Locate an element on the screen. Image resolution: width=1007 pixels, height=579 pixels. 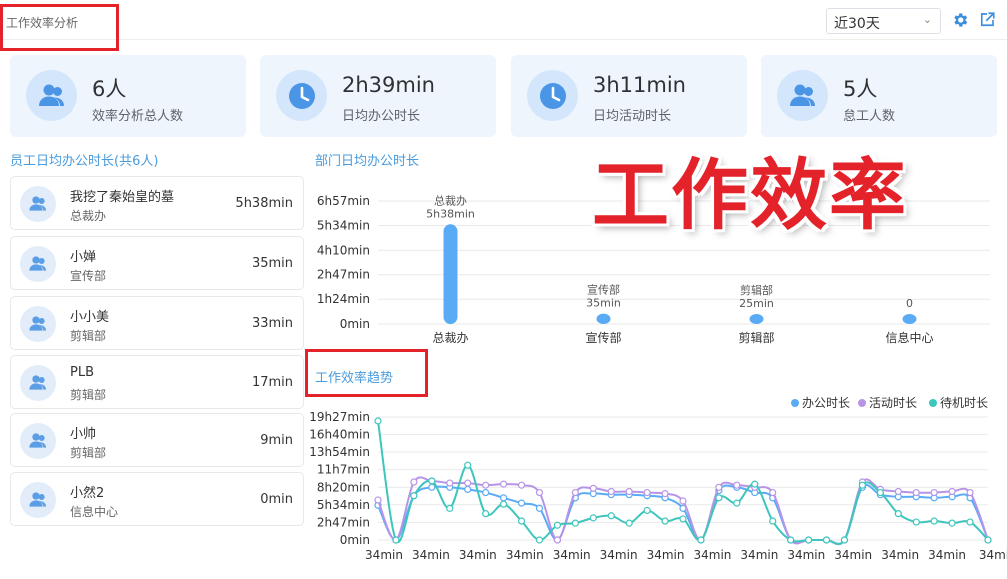
avatar is located at coordinates (38, 264).